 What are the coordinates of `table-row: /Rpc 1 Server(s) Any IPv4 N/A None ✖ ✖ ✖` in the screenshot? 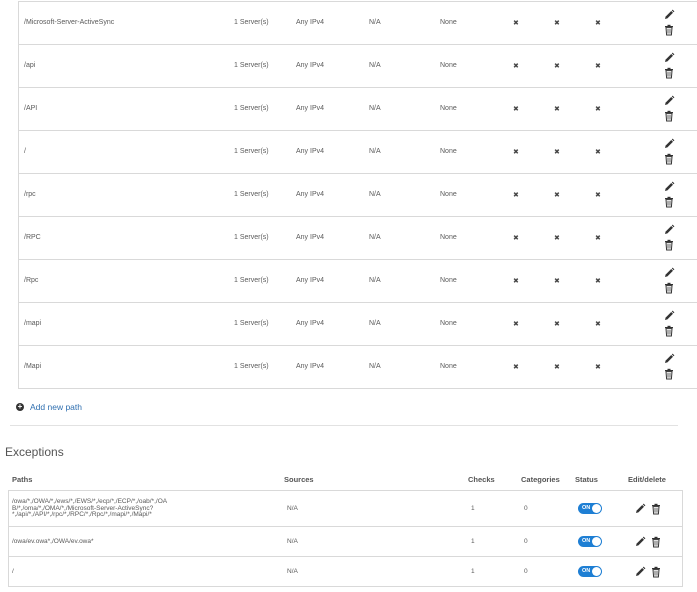 It's located at (358, 281).